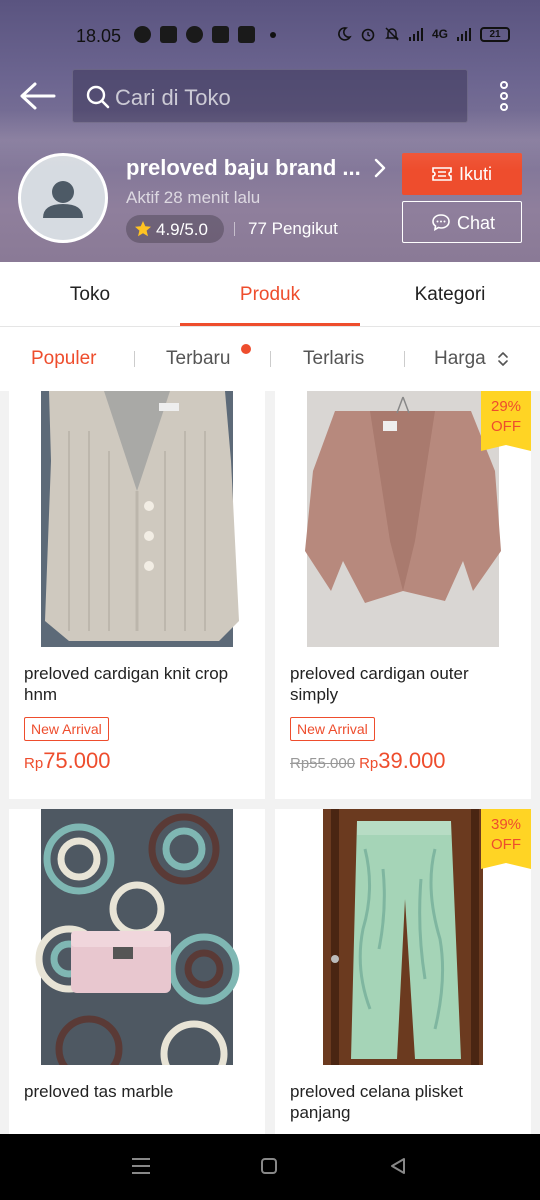  Describe the element at coordinates (143, 229) in the screenshot. I see `star-icon` at that location.